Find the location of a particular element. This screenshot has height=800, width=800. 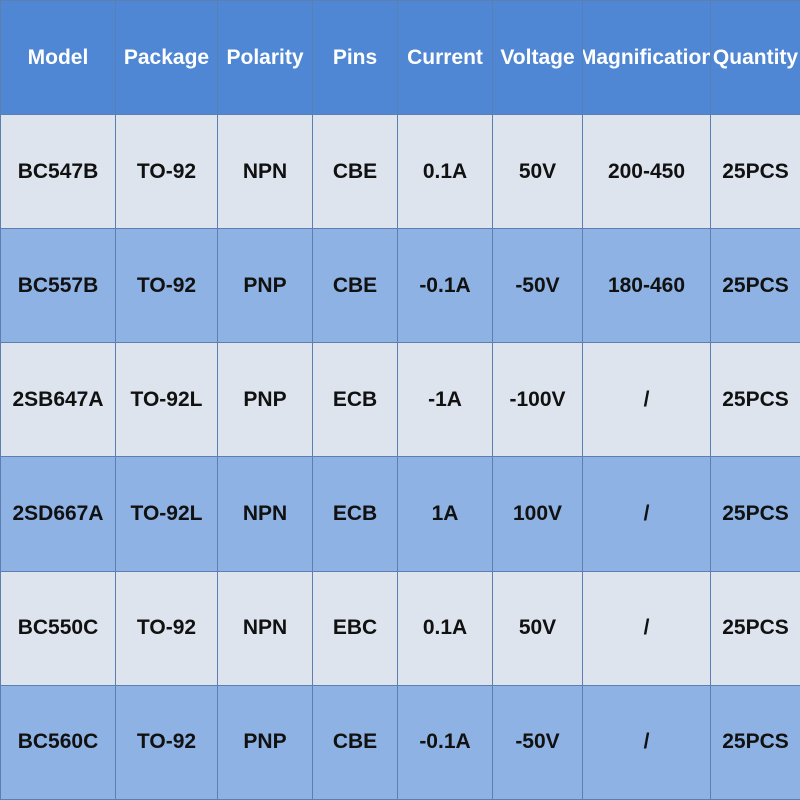

header-magnification: Magnification is located at coordinates (646, 57).